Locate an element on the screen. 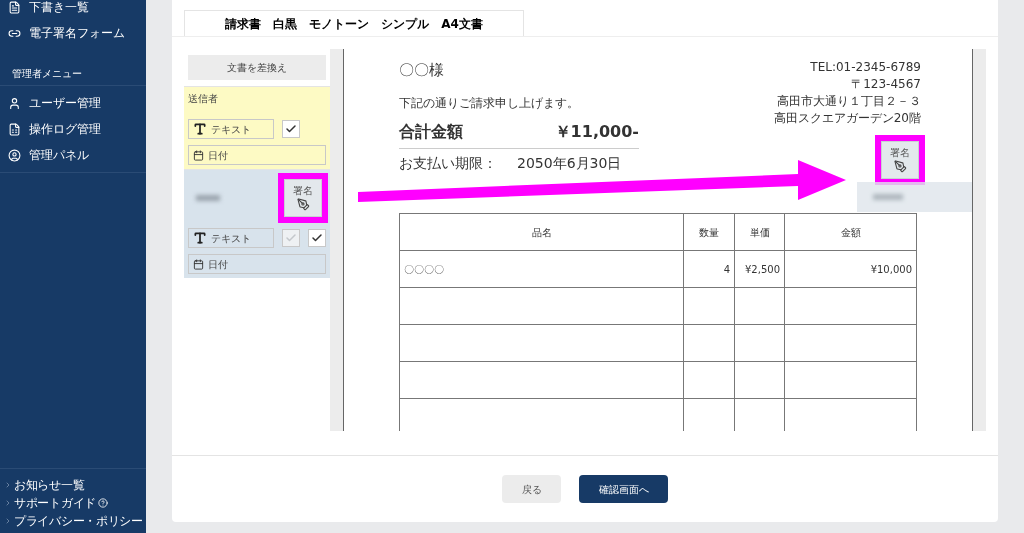  address-line: TEL:01-2345-6789 is located at coordinates (865, 67).